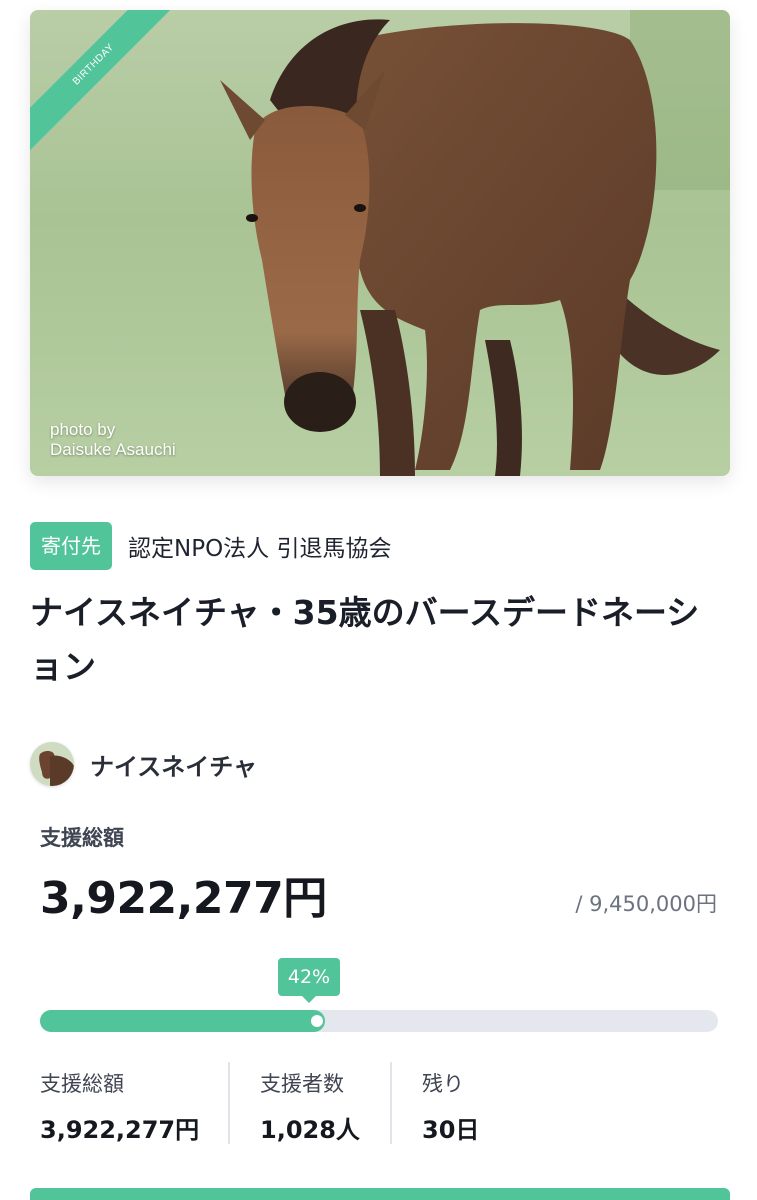 This screenshot has height=1200, width=757. Describe the element at coordinates (316, 1021) in the screenshot. I see `progress-knob` at that location.